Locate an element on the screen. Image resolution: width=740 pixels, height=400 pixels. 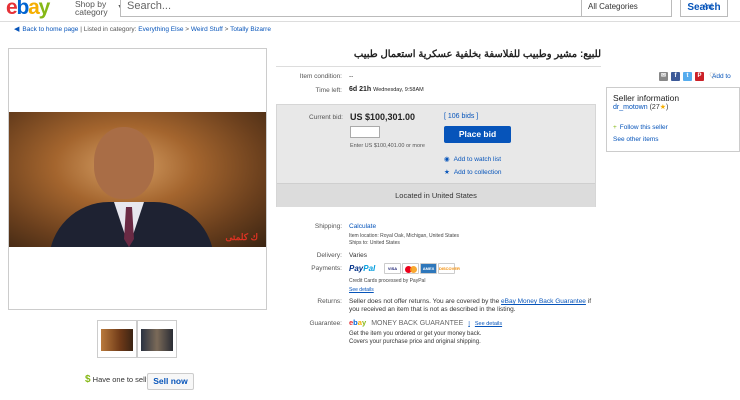
paypal-text: Pal is located at coordinates (369, 268).